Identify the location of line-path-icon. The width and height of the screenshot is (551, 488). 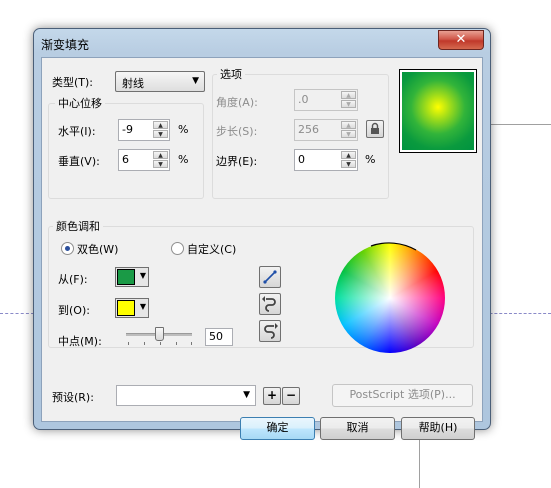
(270, 277).